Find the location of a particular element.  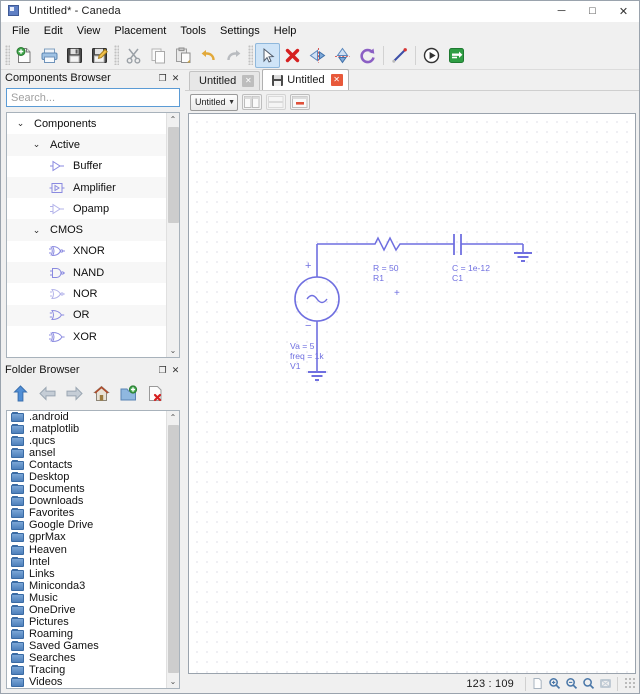

mirror-horizontal-button is located at coordinates (317, 55).